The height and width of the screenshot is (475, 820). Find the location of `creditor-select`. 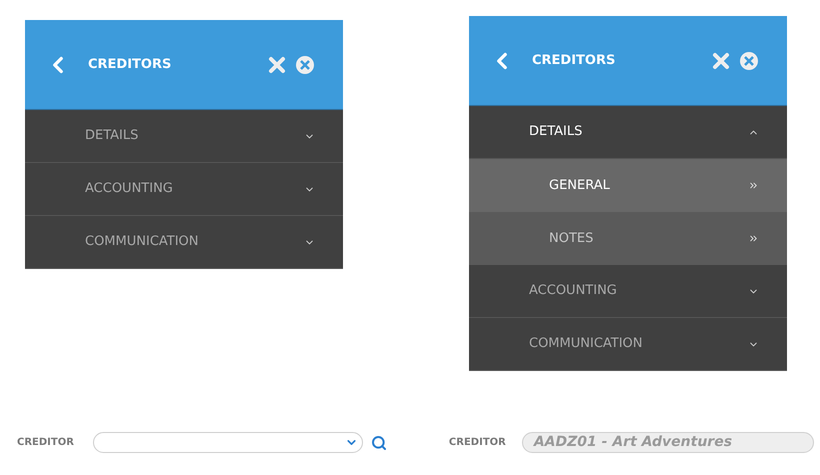

creditor-select is located at coordinates (227, 442).